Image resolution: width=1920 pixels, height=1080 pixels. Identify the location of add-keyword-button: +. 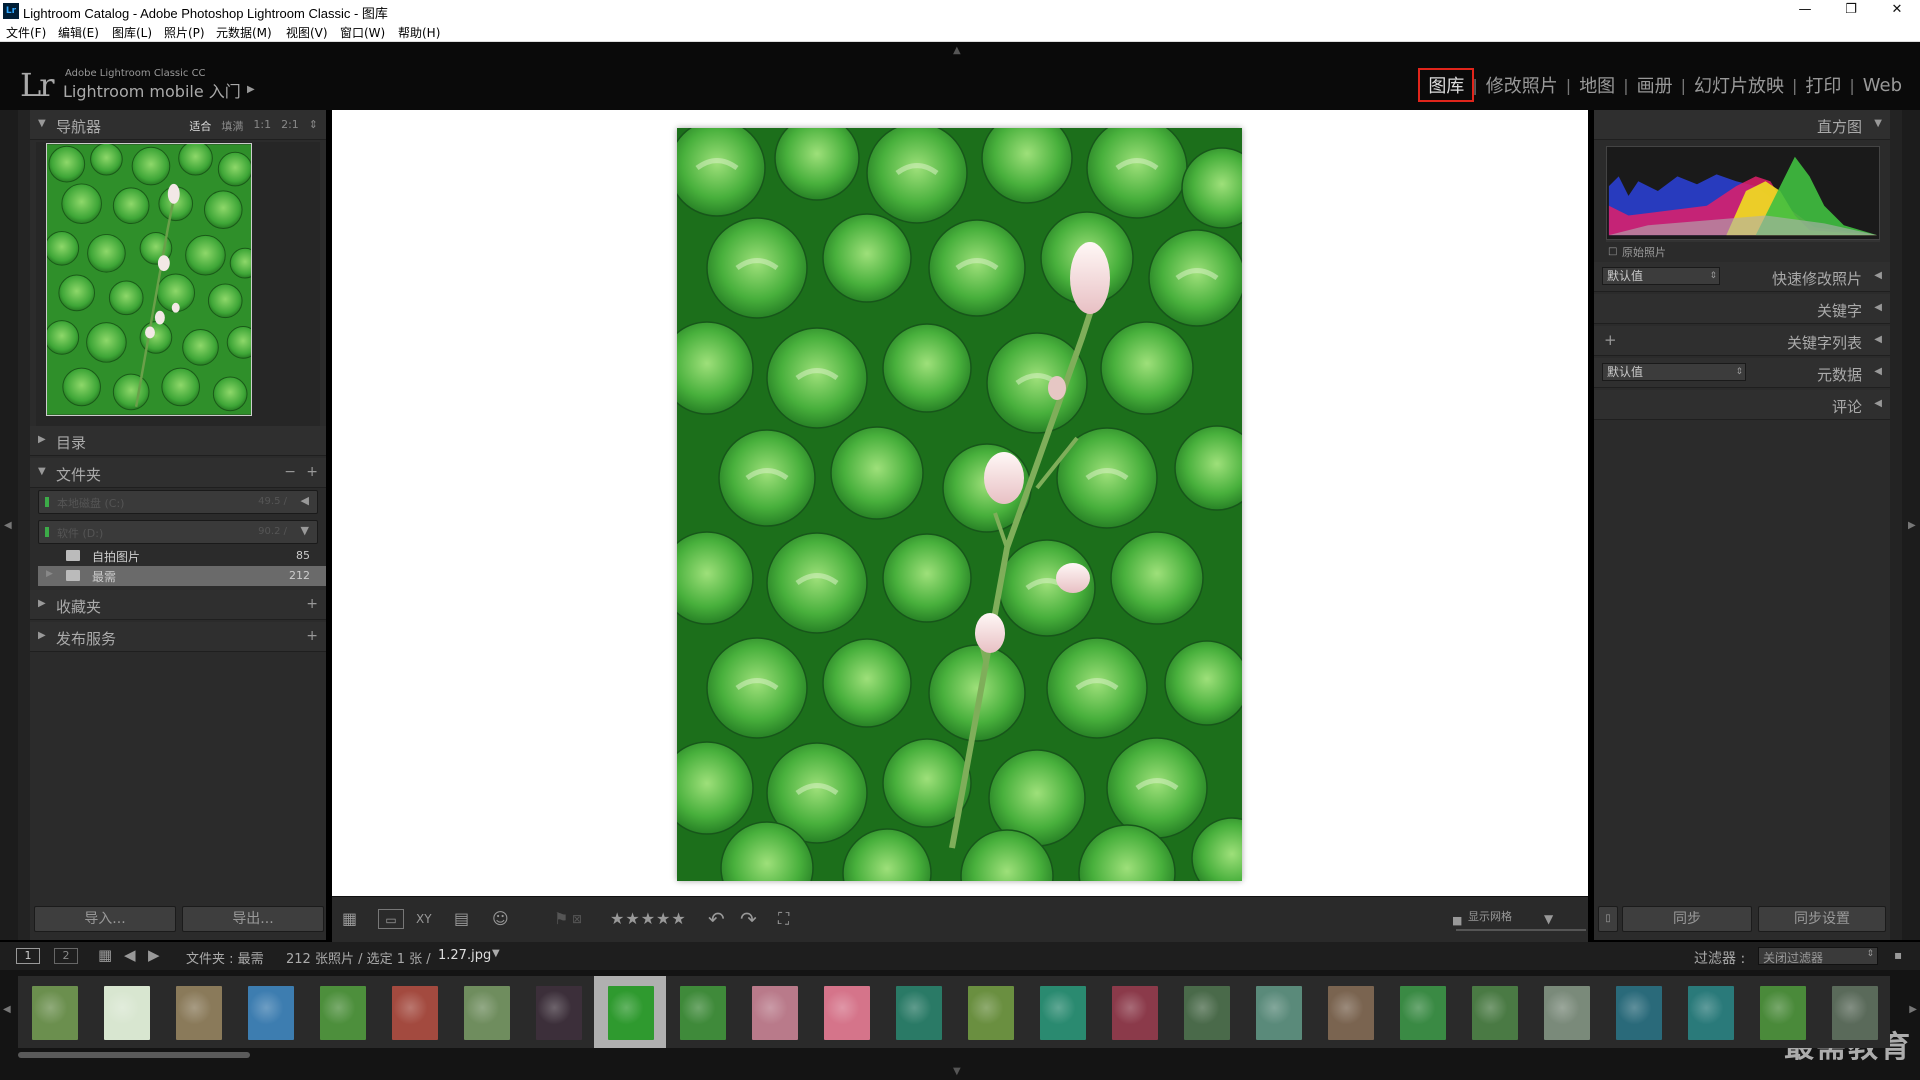
(1610, 340).